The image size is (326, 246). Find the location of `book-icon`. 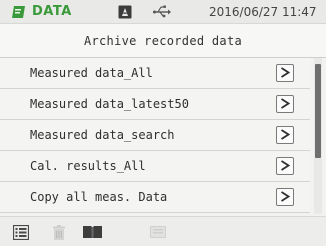

book-icon is located at coordinates (92, 232).